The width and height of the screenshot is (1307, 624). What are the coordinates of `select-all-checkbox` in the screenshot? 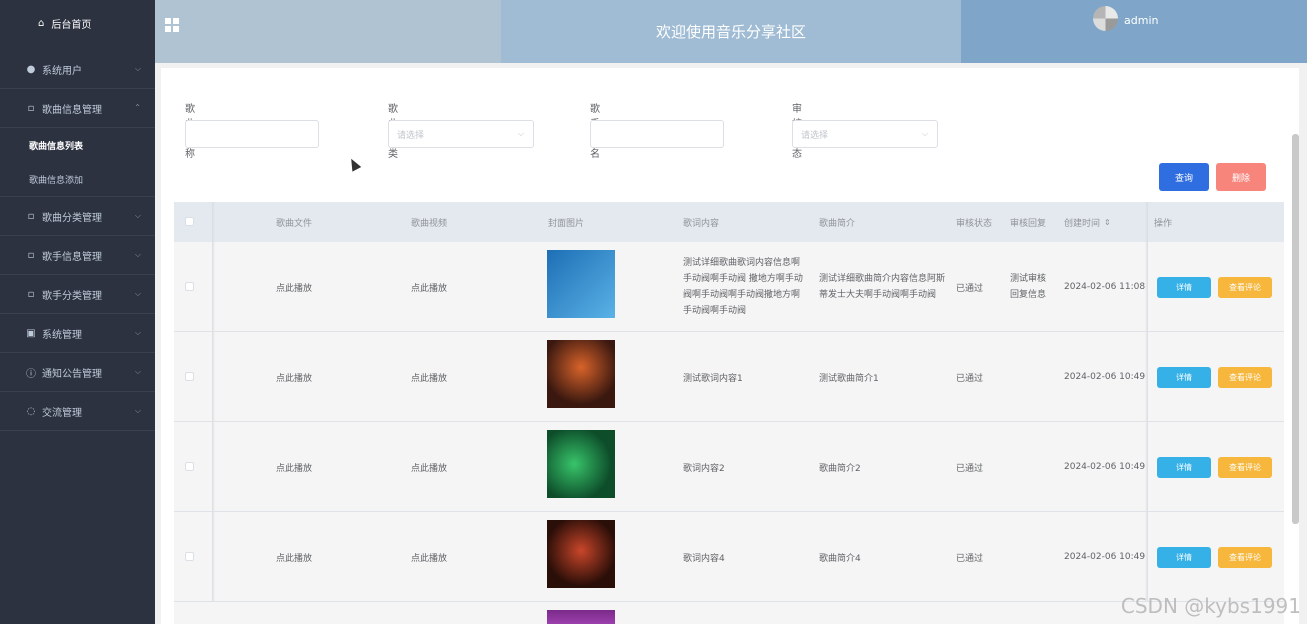 It's located at (189, 221).